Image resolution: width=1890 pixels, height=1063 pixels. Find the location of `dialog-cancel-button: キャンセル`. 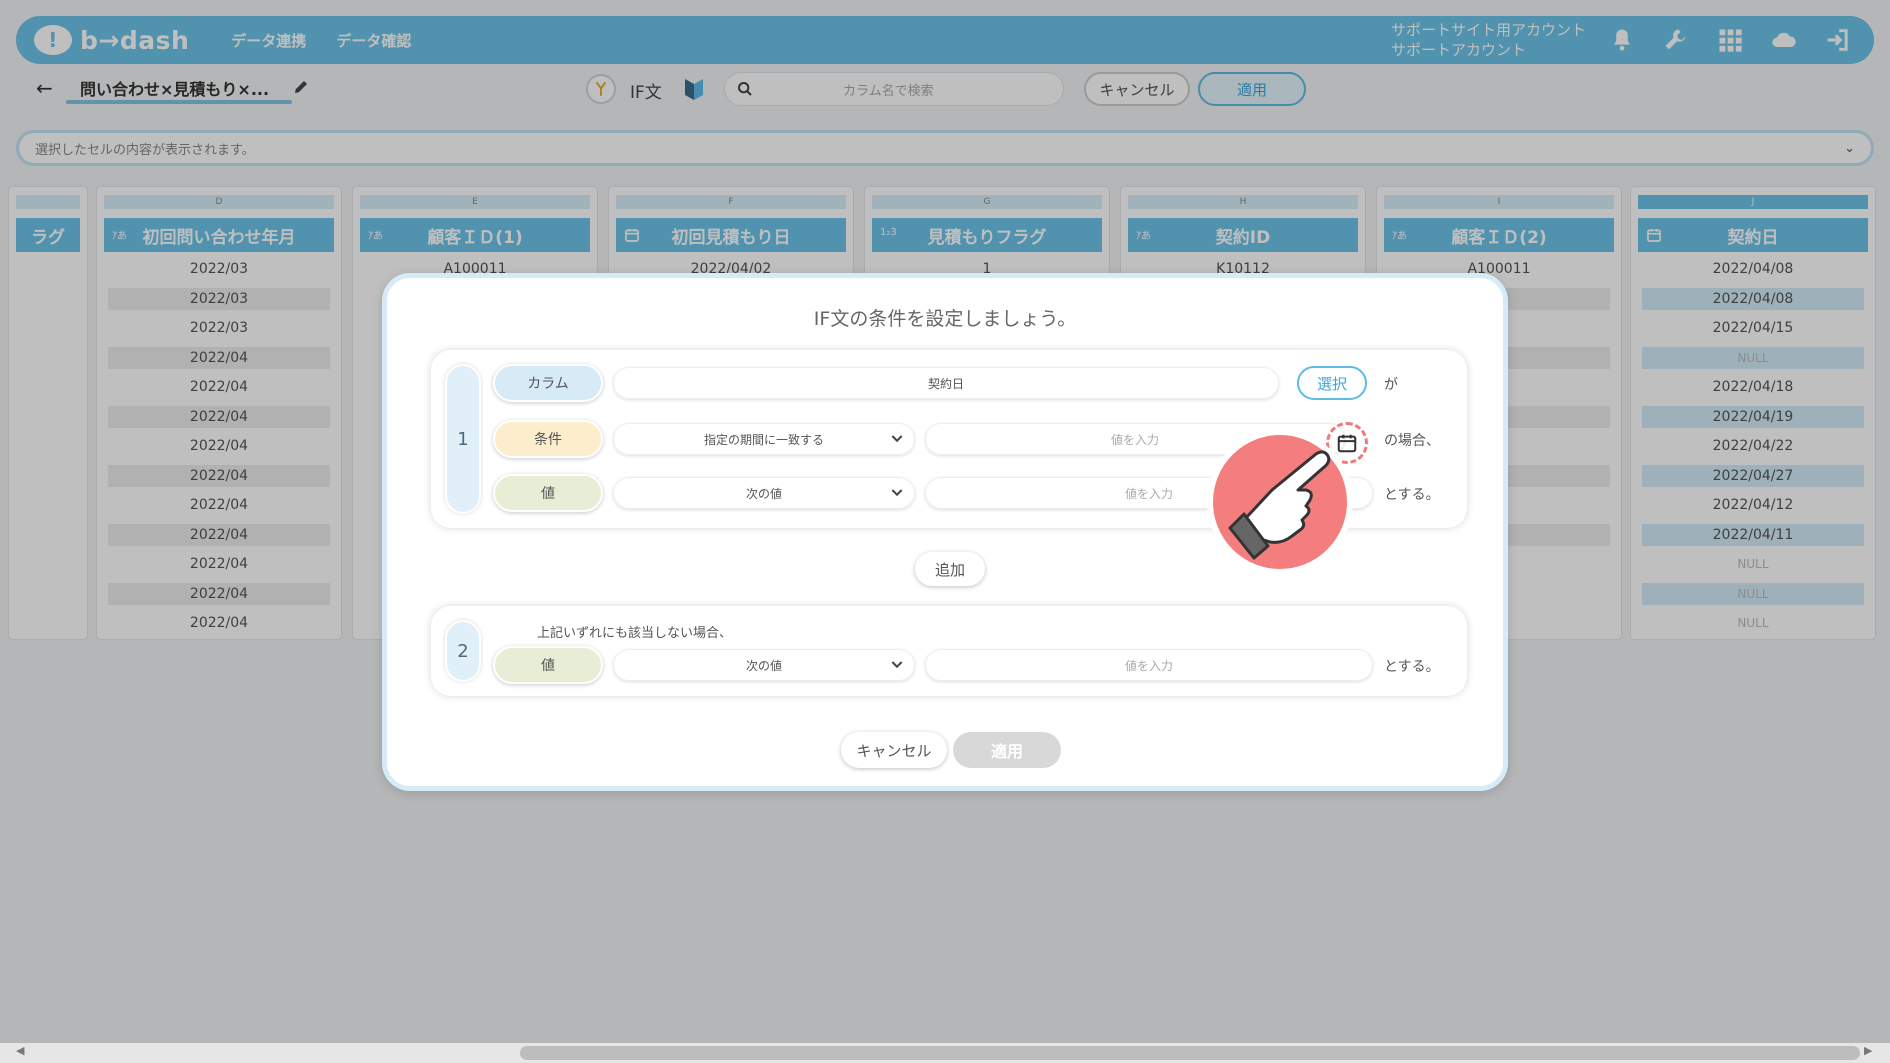

dialog-cancel-button: キャンセル is located at coordinates (894, 750).